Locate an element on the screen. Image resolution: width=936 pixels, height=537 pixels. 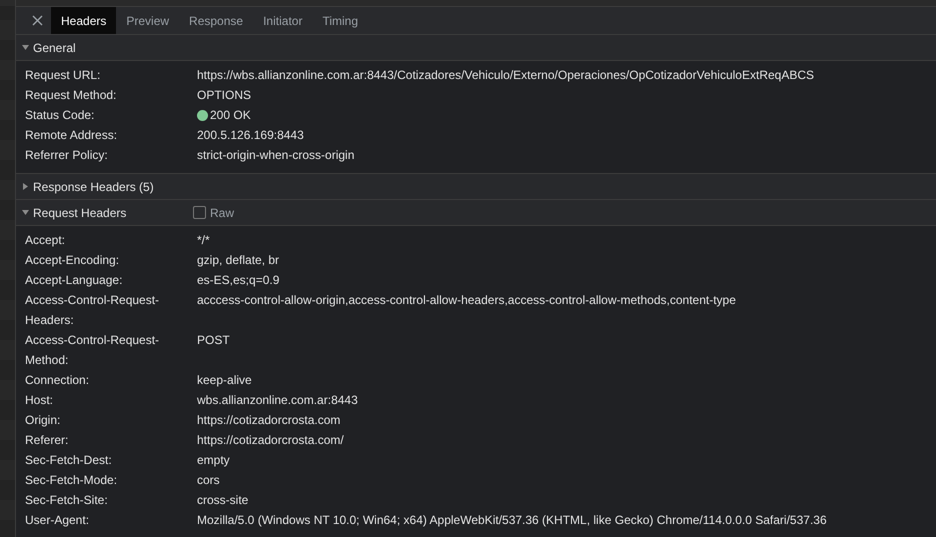
header-name: Request URL: is located at coordinates (63, 75).